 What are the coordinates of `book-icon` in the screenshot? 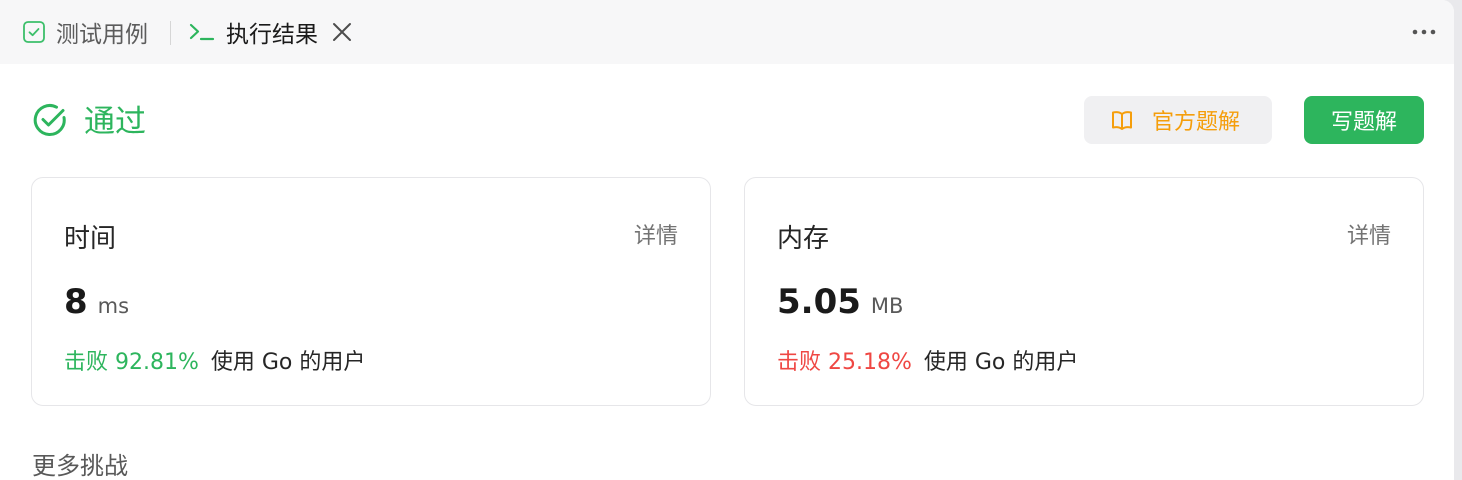 It's located at (1122, 120).